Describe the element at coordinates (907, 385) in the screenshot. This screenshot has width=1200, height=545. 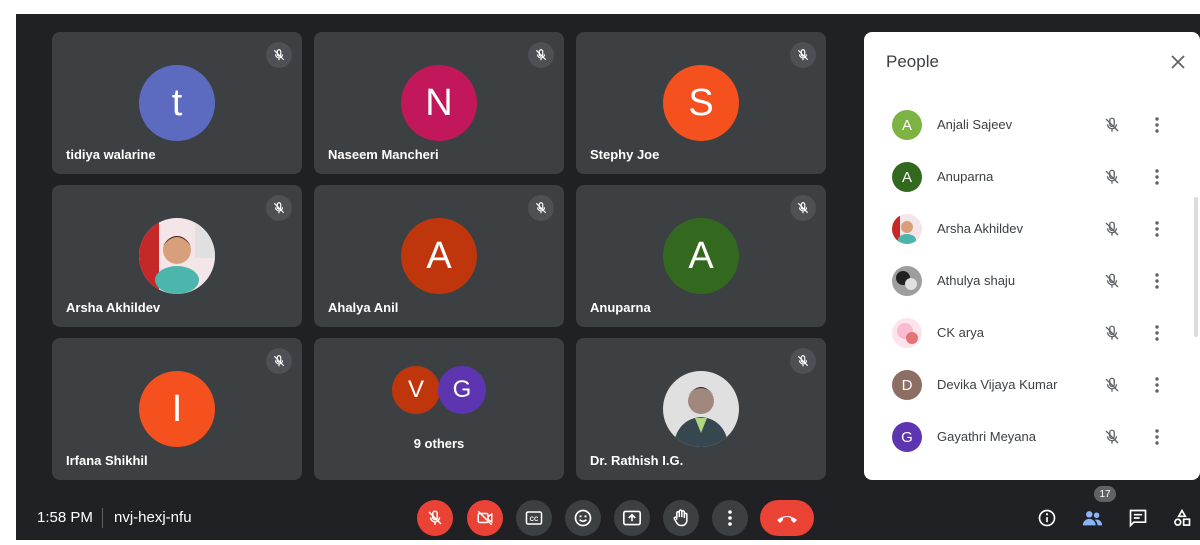
I see `avatar: D` at that location.